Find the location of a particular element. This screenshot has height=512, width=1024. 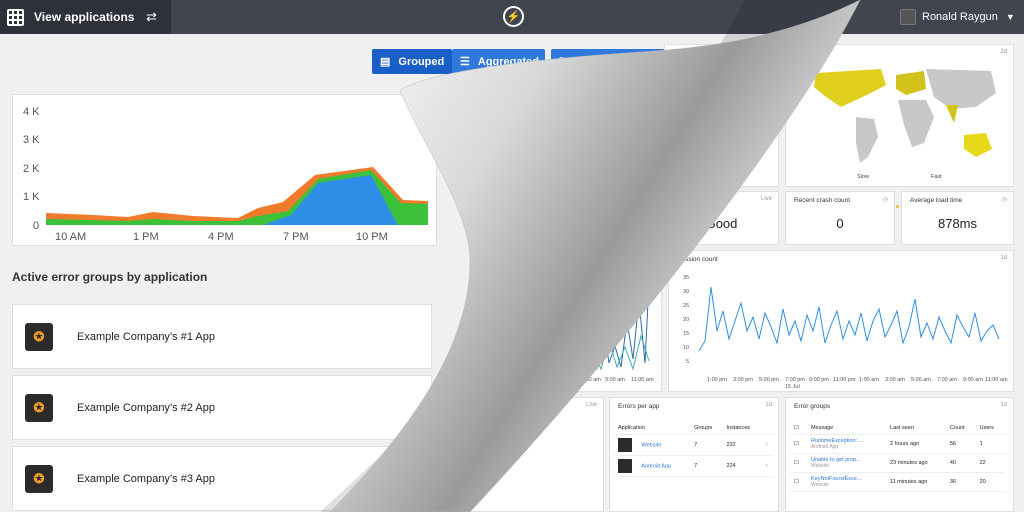

app-name: Example Company’s #2 App is located at coordinates (146, 407).